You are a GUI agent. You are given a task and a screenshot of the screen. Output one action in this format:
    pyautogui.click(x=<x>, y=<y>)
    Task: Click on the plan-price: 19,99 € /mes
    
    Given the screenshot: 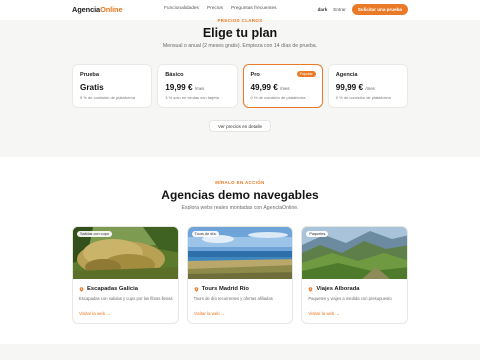 What is the action you would take?
    pyautogui.click(x=185, y=87)
    